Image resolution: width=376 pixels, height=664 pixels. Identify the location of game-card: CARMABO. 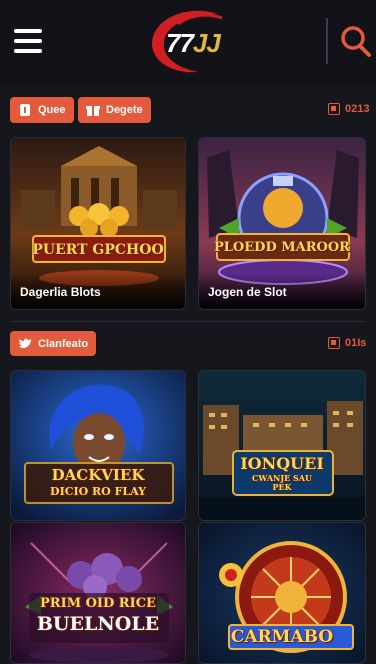
(282, 593).